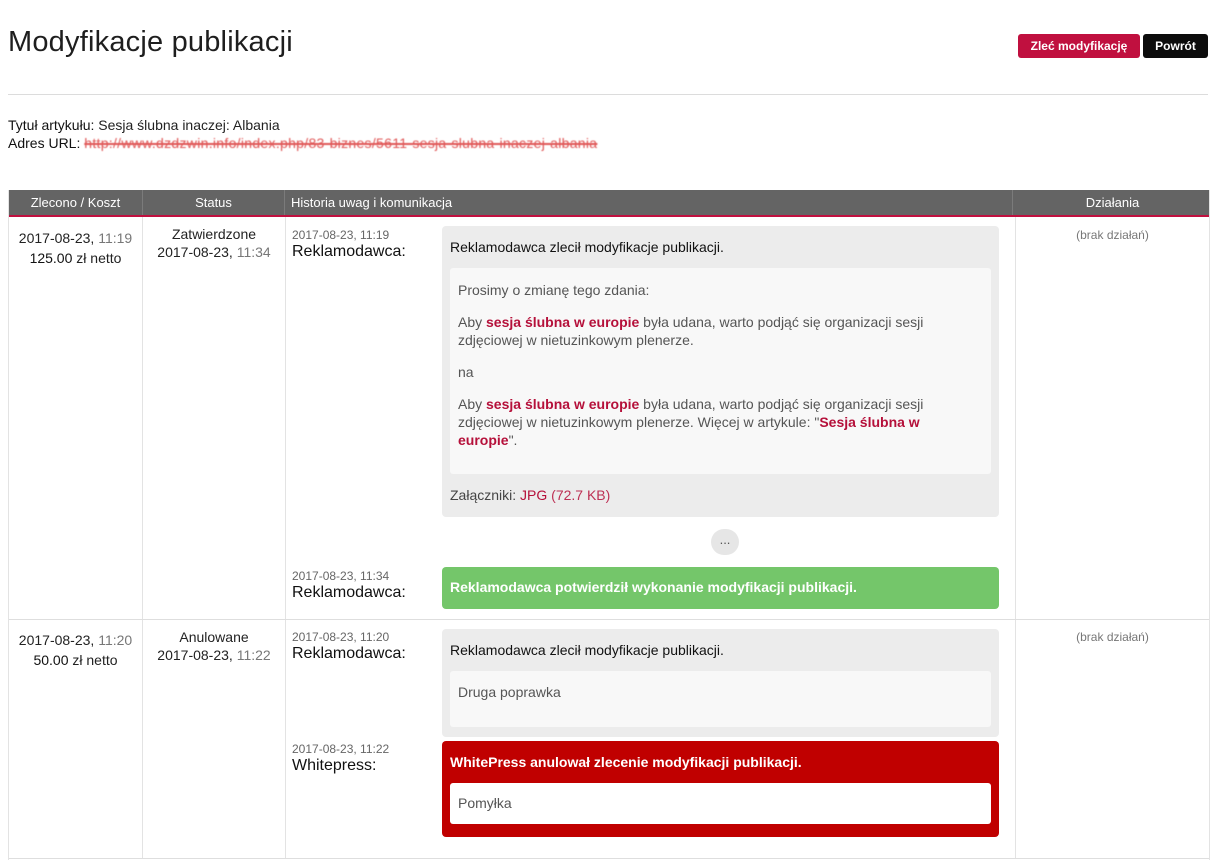  I want to click on message-paragraph: Prosimy o zmianę tego zdania:, so click(554, 290).